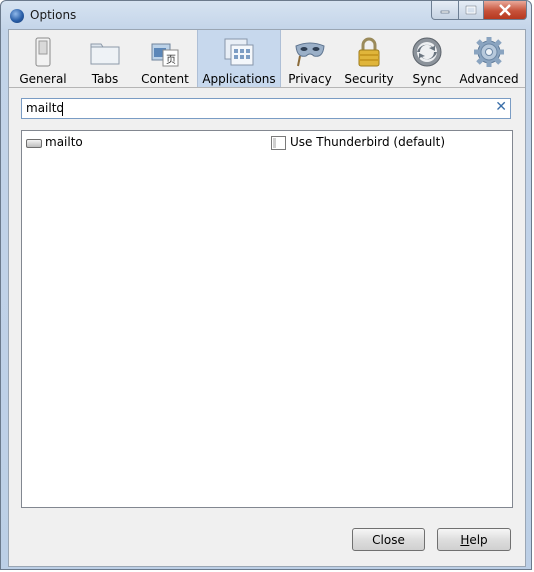  I want to click on sync-icon, so click(427, 52).